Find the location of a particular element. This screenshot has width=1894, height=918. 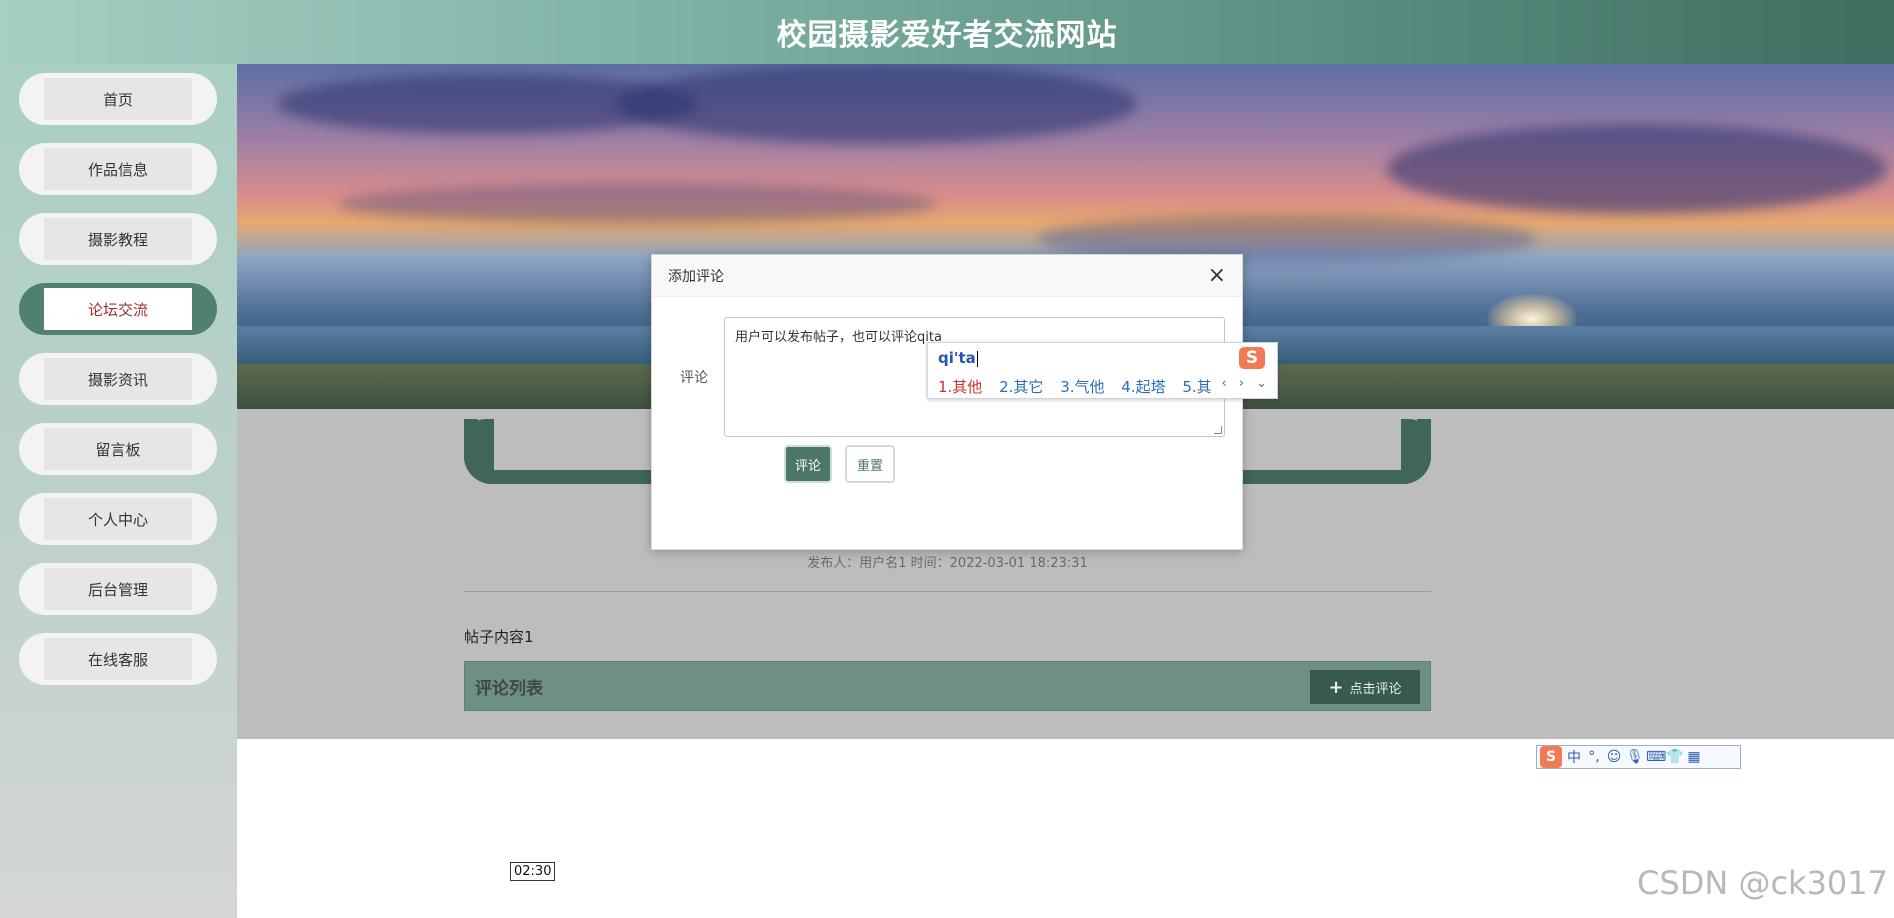

emoji-icon: ☺ is located at coordinates (1614, 757).